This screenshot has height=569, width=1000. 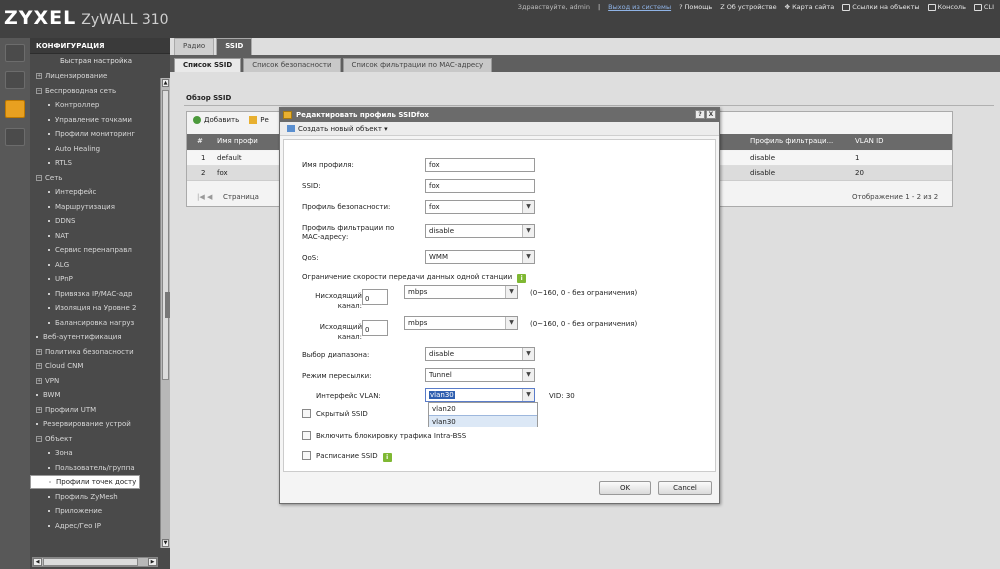 What do you see at coordinates (722, 7) in the screenshot?
I see `zyxel-icon: Z` at bounding box center [722, 7].